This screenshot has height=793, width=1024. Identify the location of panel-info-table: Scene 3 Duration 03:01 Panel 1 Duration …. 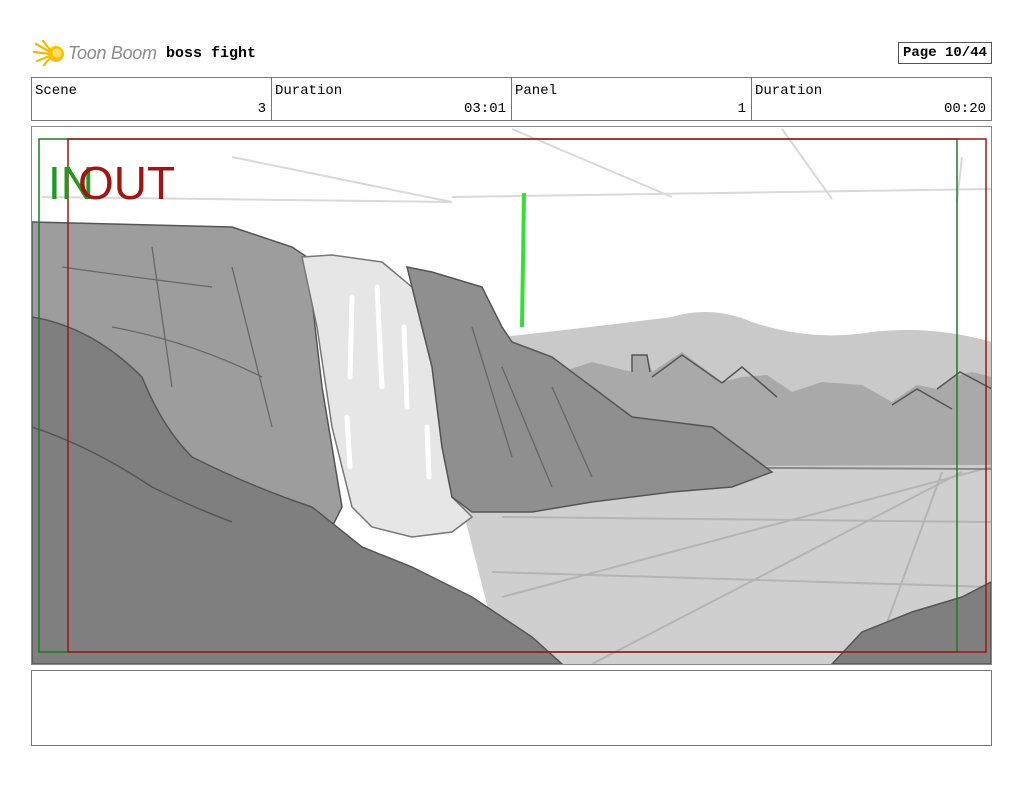
(511, 99).